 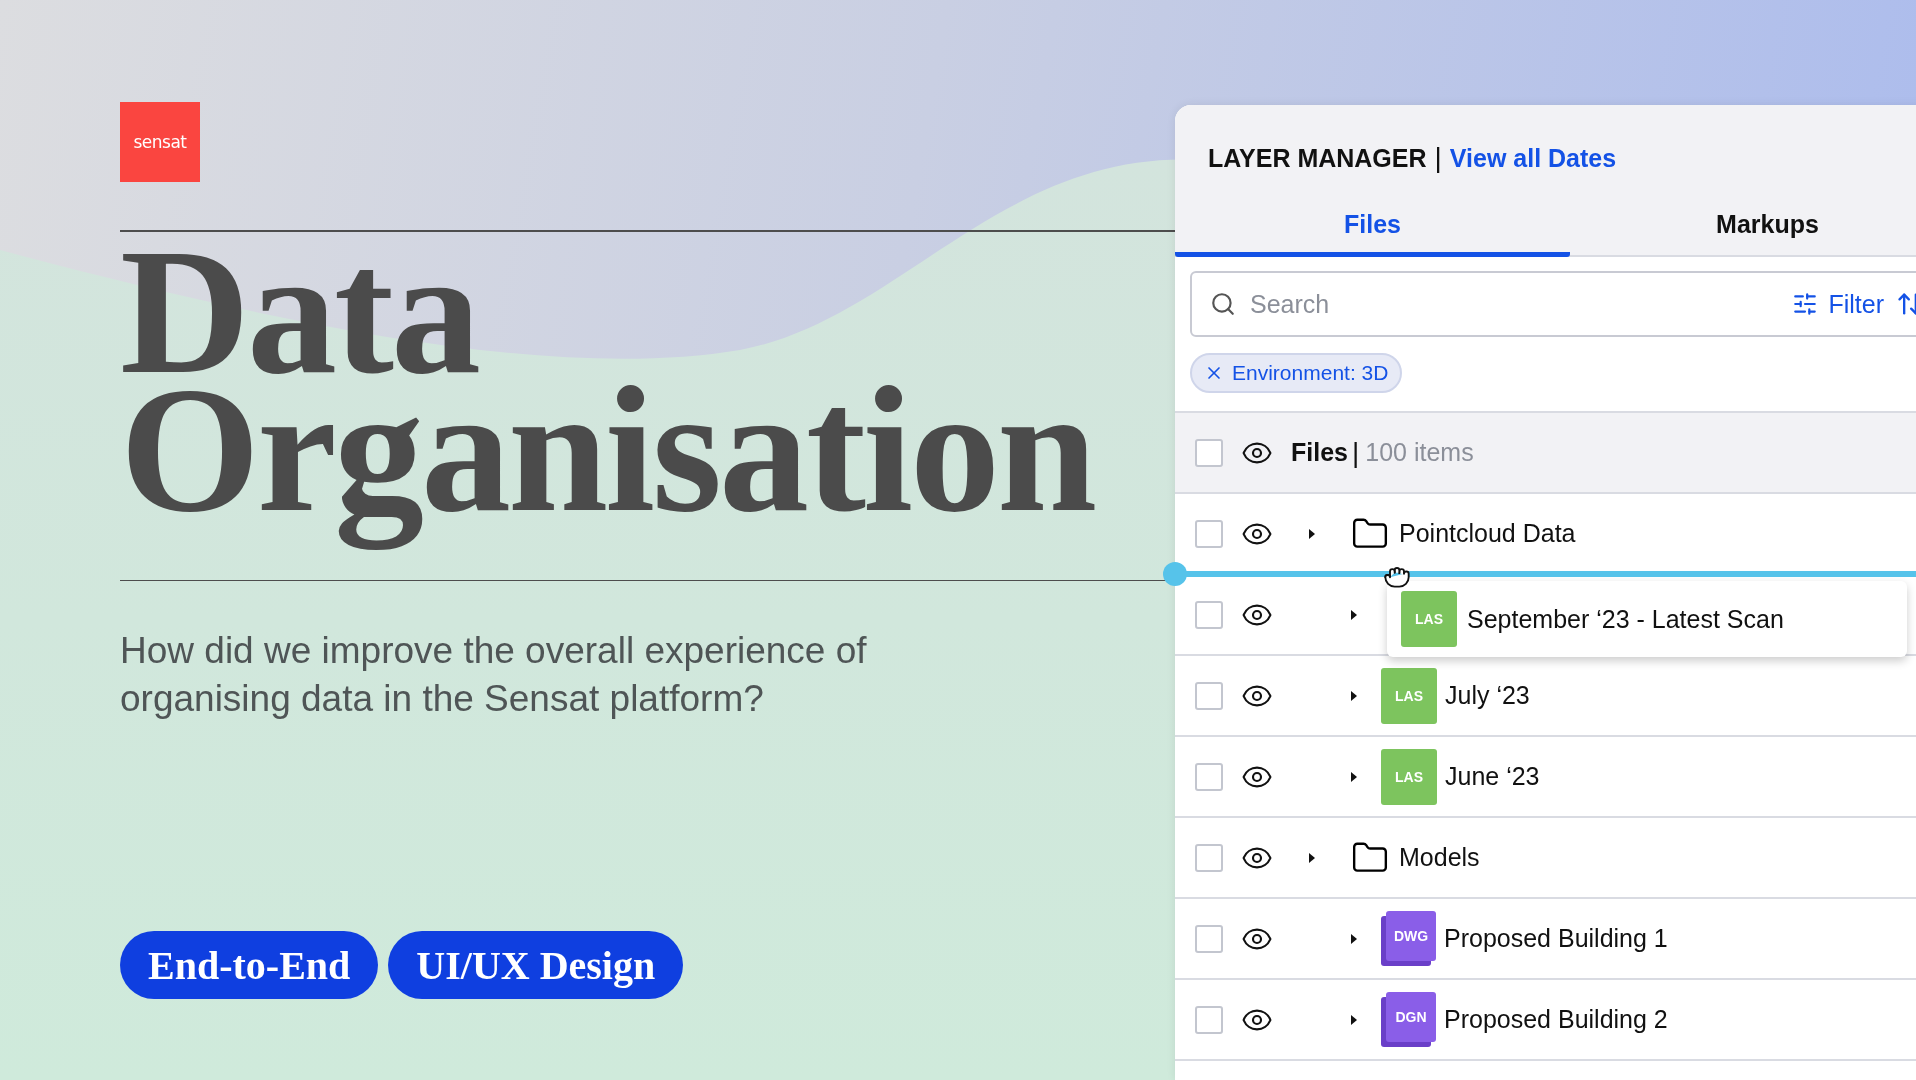 I want to click on tab: Markups, so click(x=1743, y=227).